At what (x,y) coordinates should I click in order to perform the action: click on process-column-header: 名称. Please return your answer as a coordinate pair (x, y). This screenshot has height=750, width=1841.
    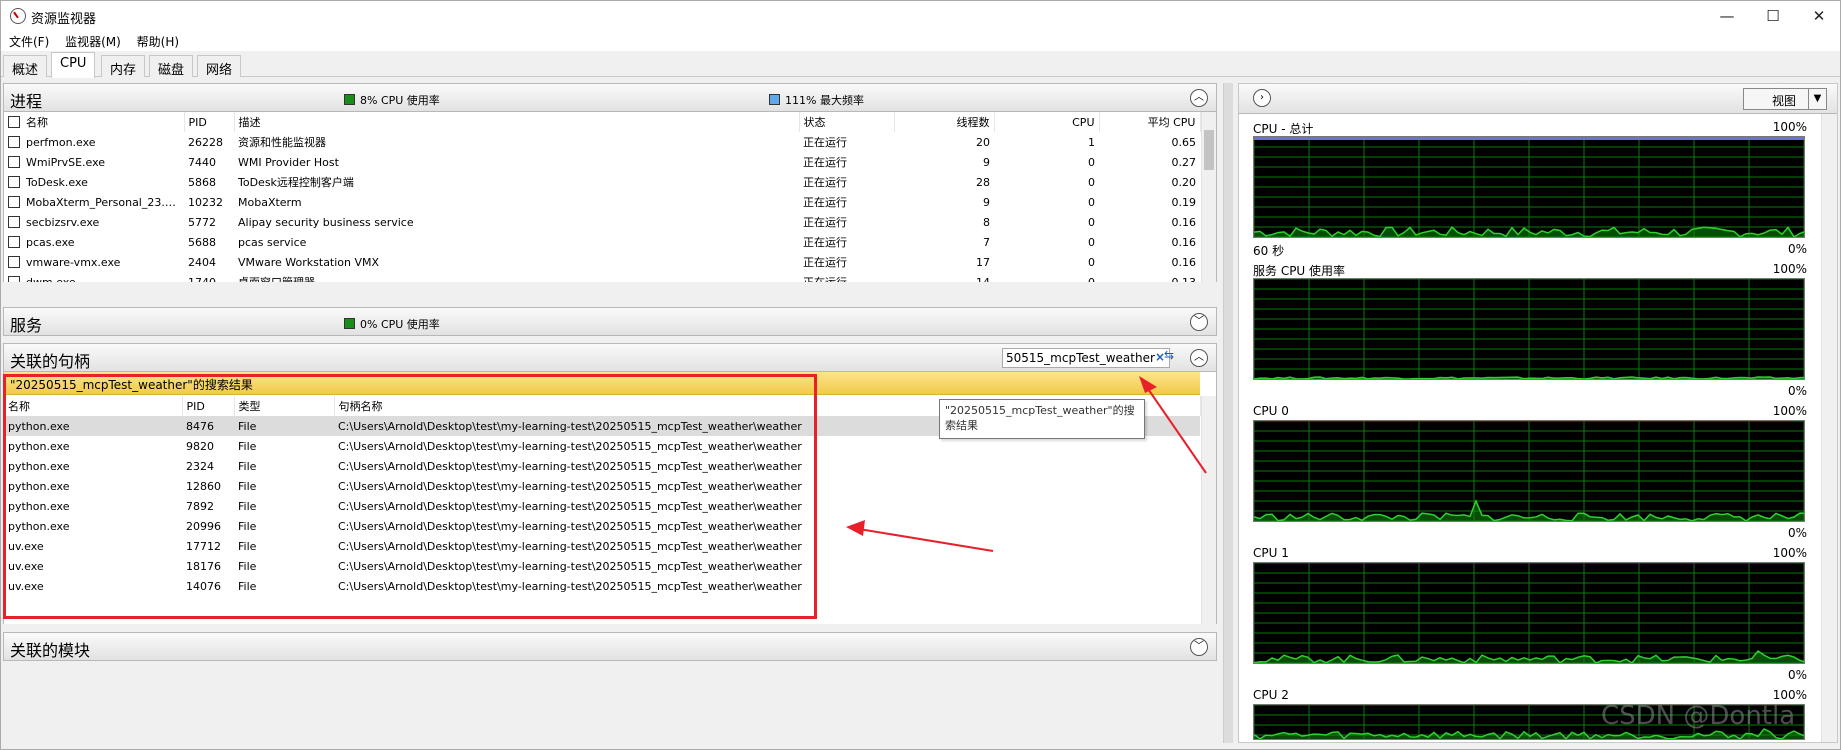
    Looking at the image, I should click on (94, 122).